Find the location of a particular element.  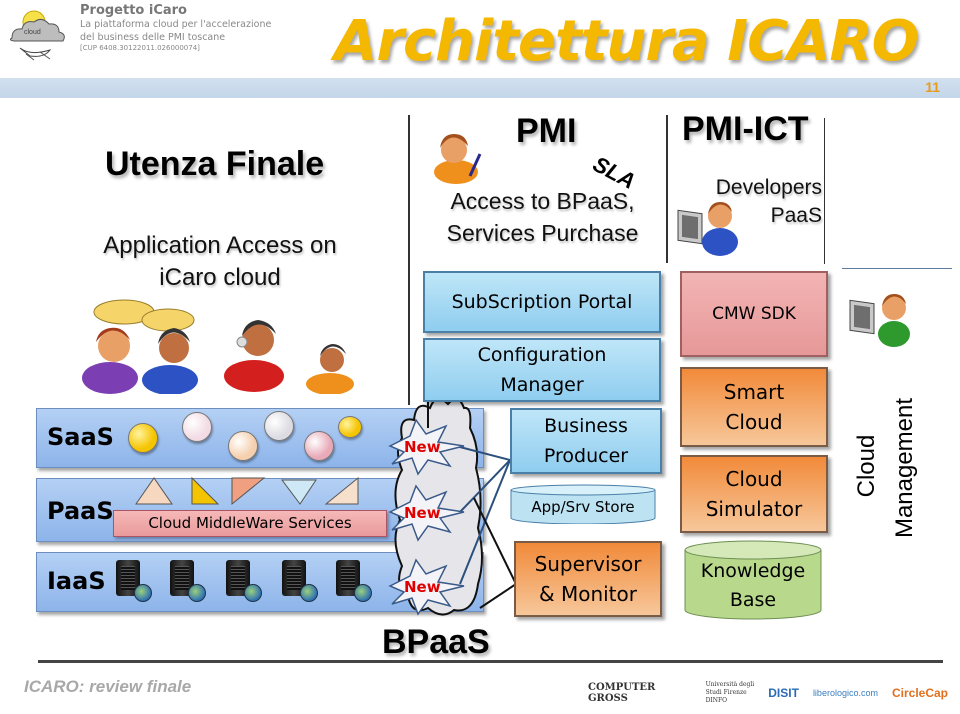

title-band is located at coordinates (480, 88).